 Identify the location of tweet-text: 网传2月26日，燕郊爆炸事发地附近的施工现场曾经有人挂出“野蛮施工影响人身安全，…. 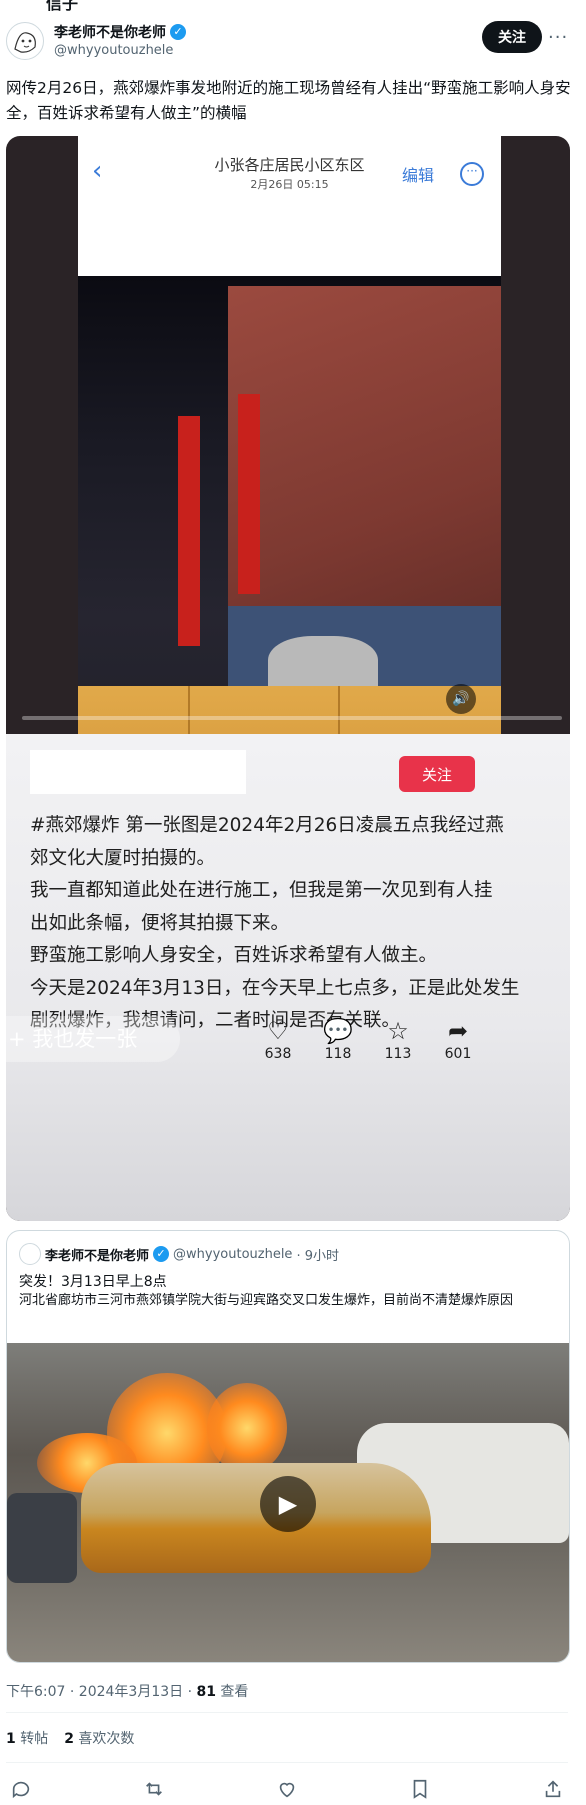
(288, 100).